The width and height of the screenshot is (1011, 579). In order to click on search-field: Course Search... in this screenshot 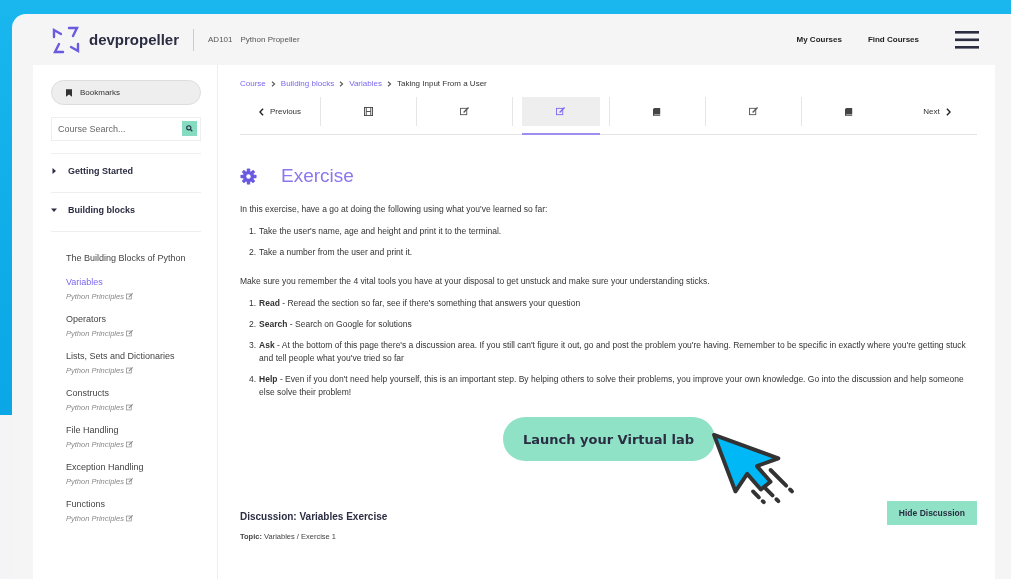, I will do `click(126, 129)`.